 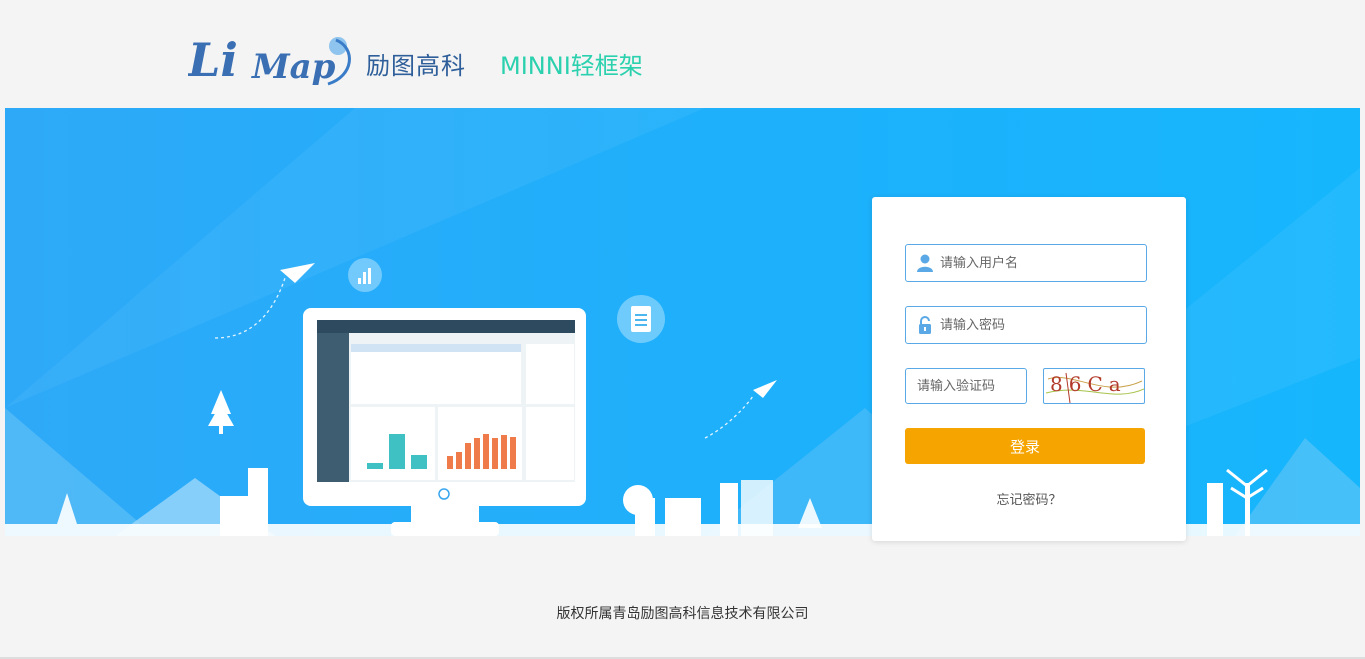 What do you see at coordinates (213, 60) in the screenshot?
I see `svg-text: Li` at bounding box center [213, 60].